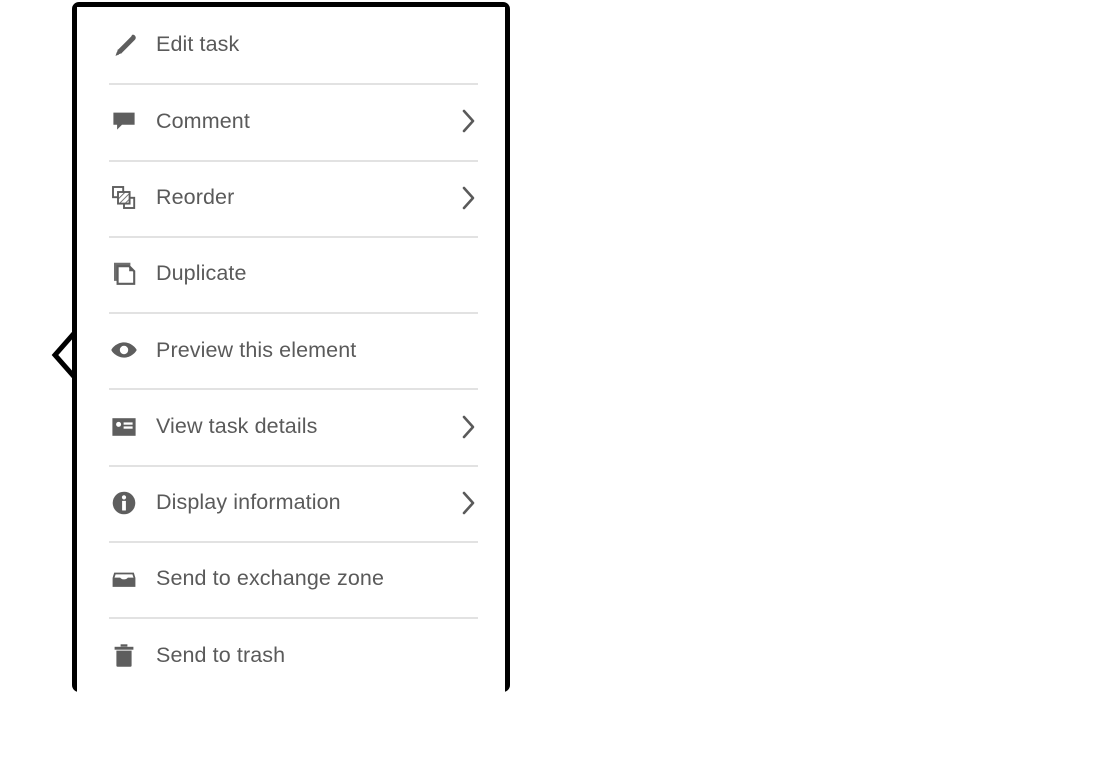 This screenshot has height=768, width=1098. I want to click on duplicate-icon, so click(124, 274).